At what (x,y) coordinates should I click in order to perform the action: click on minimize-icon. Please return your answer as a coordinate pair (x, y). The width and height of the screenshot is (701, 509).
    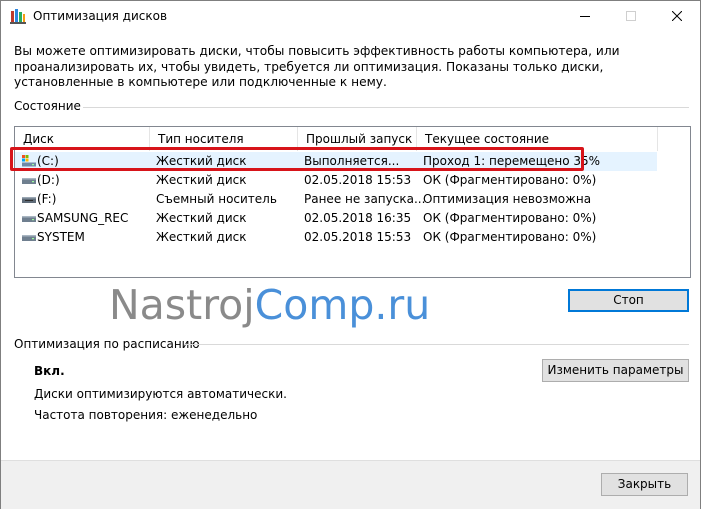
    Looking at the image, I should click on (585, 16).